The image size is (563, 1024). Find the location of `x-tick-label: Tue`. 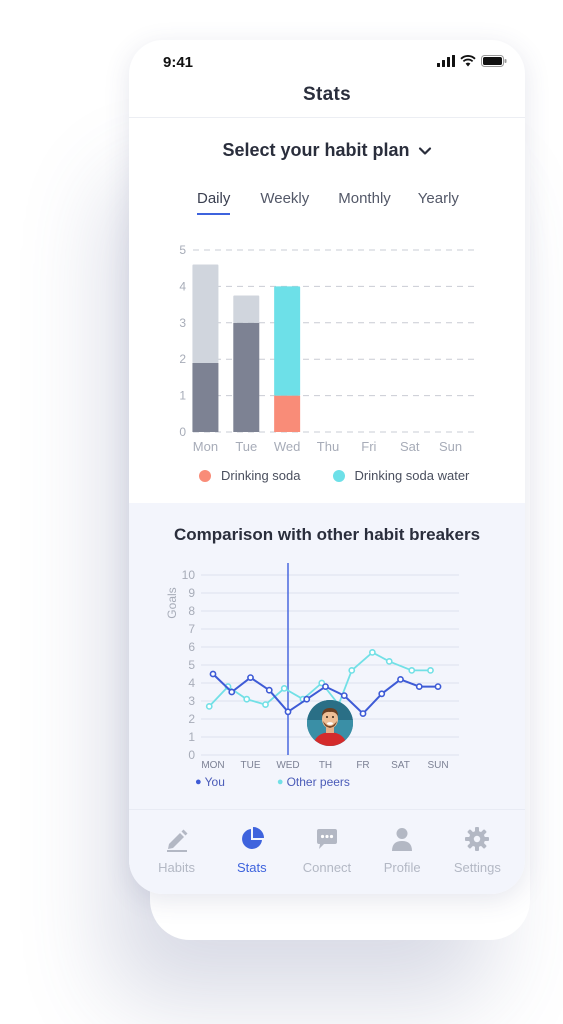

x-tick-label: Tue is located at coordinates (246, 446).